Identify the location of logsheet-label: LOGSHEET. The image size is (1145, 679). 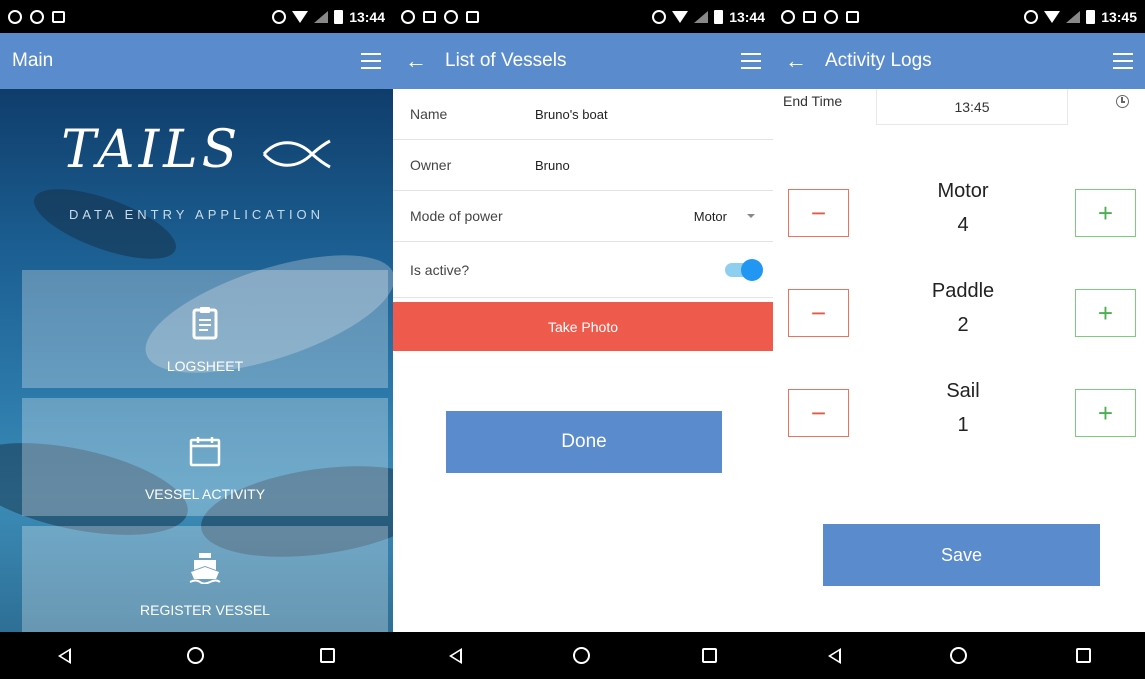
(205, 366).